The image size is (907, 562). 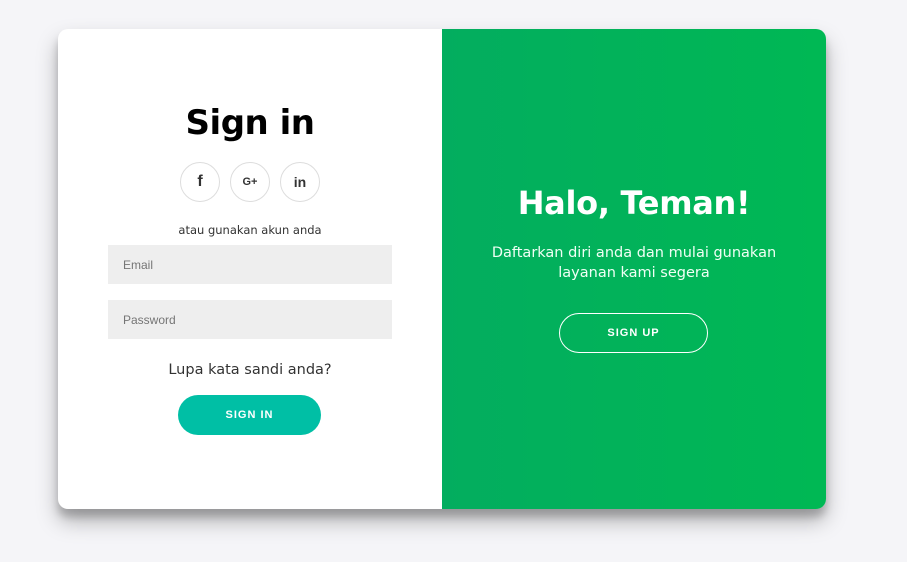 What do you see at coordinates (250, 264) in the screenshot?
I see `email-field` at bounding box center [250, 264].